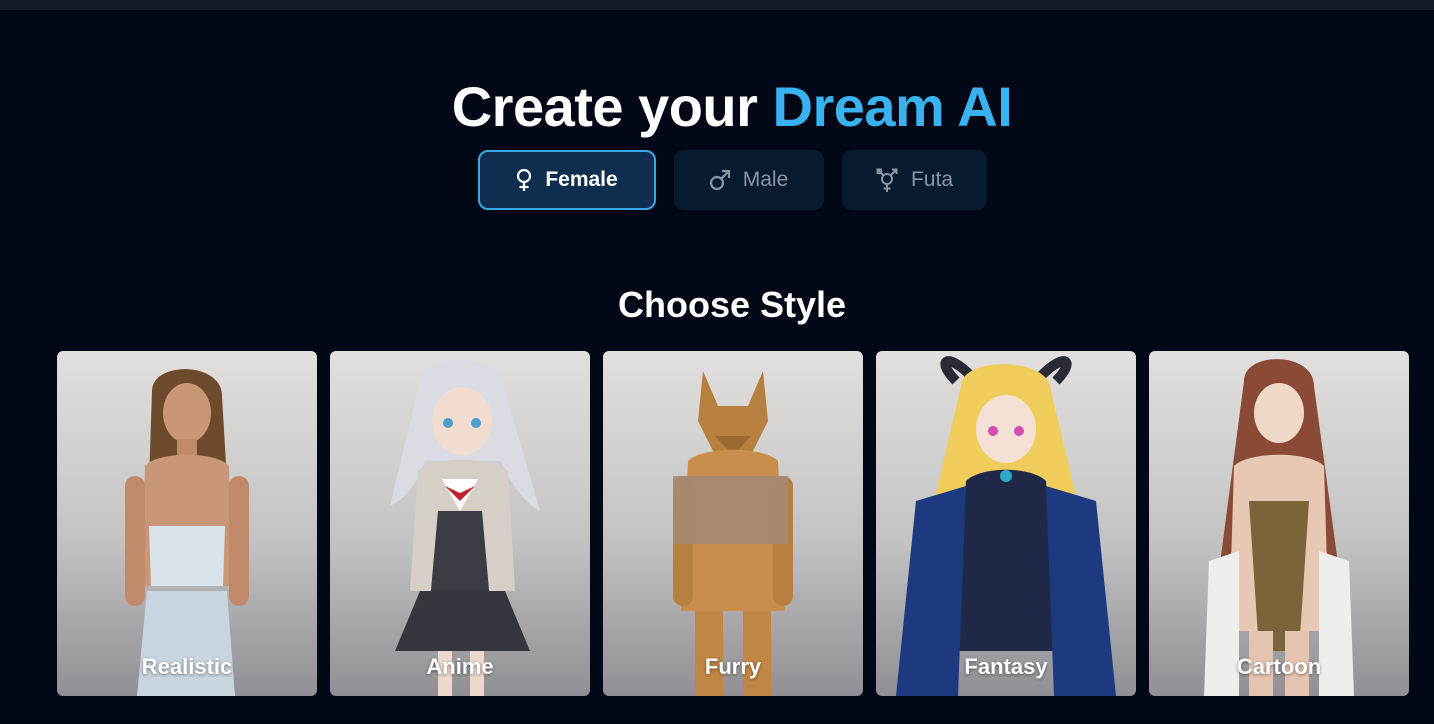  I want to click on tab-futa: Futa, so click(914, 180).